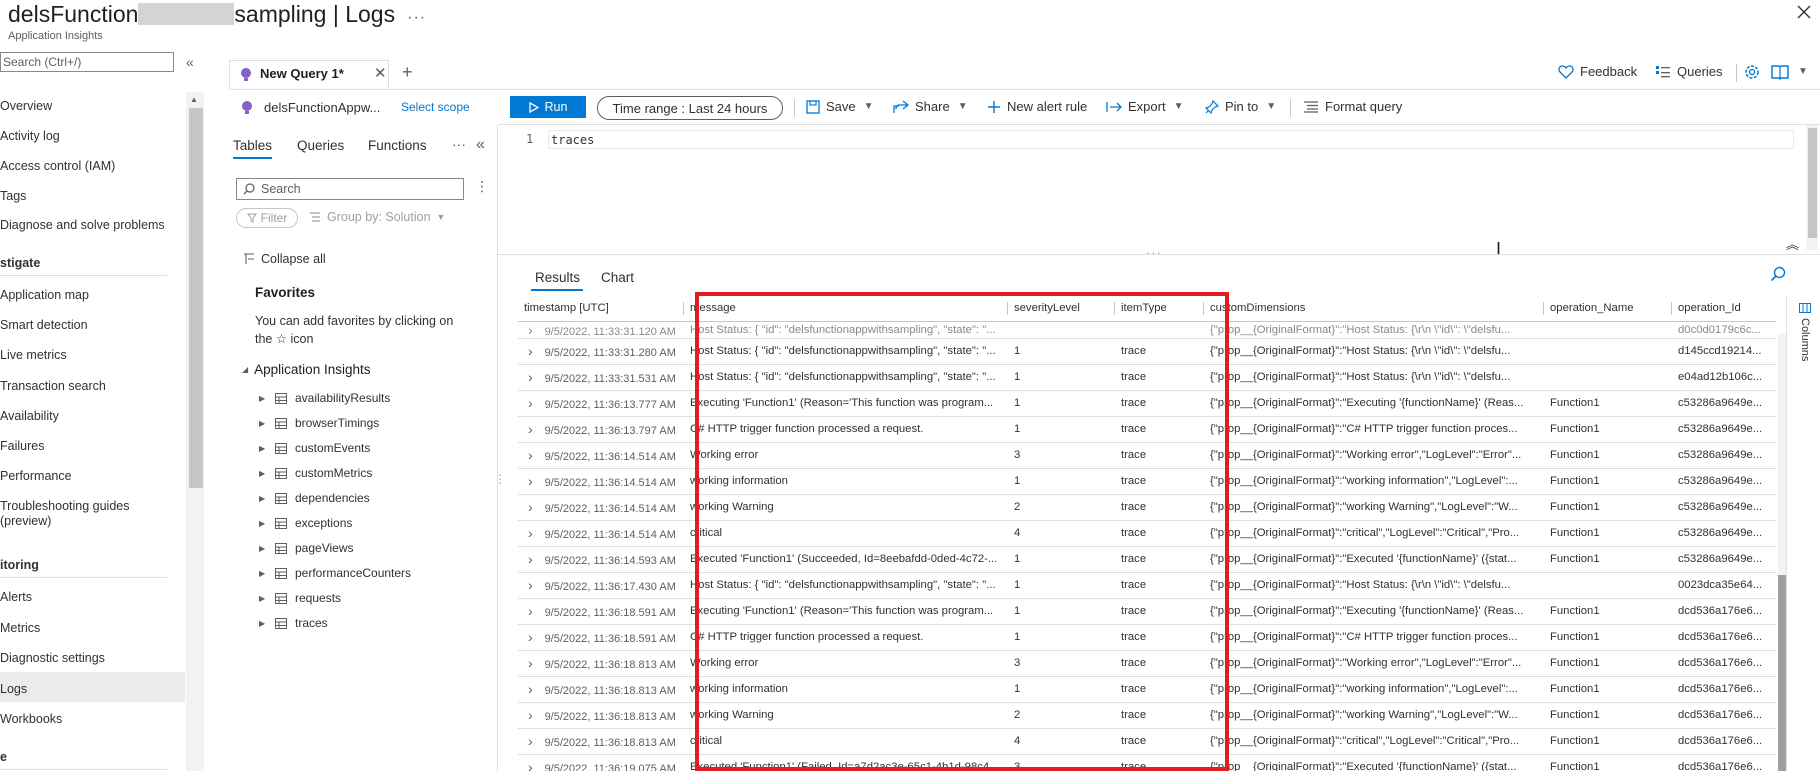  What do you see at coordinates (1171, 139) in the screenshot?
I see `query-editor: traces` at bounding box center [1171, 139].